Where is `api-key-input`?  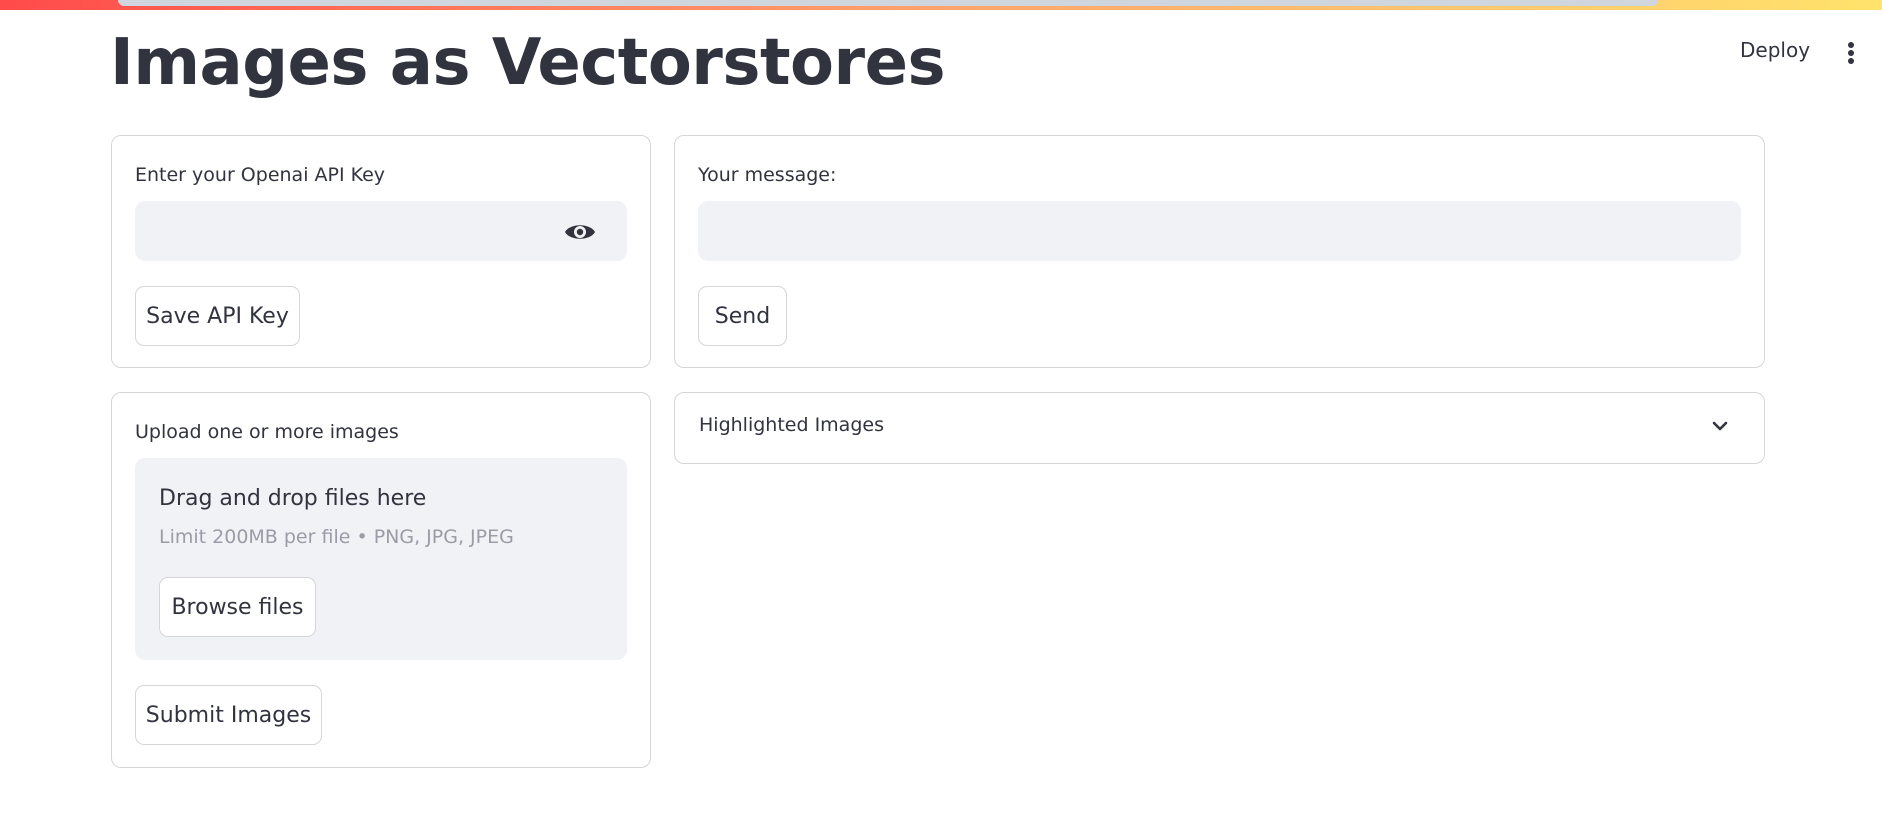 api-key-input is located at coordinates (381, 231).